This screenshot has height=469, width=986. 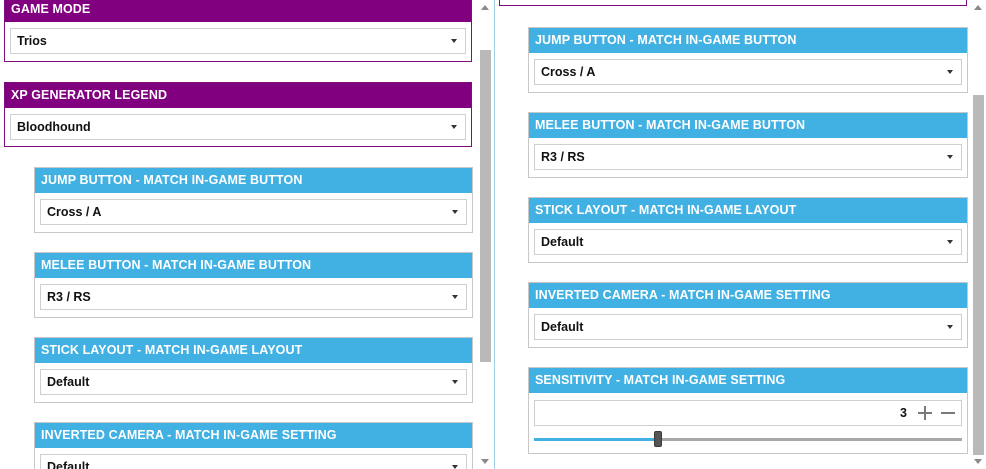 I want to click on plus-icon, so click(x=925, y=413).